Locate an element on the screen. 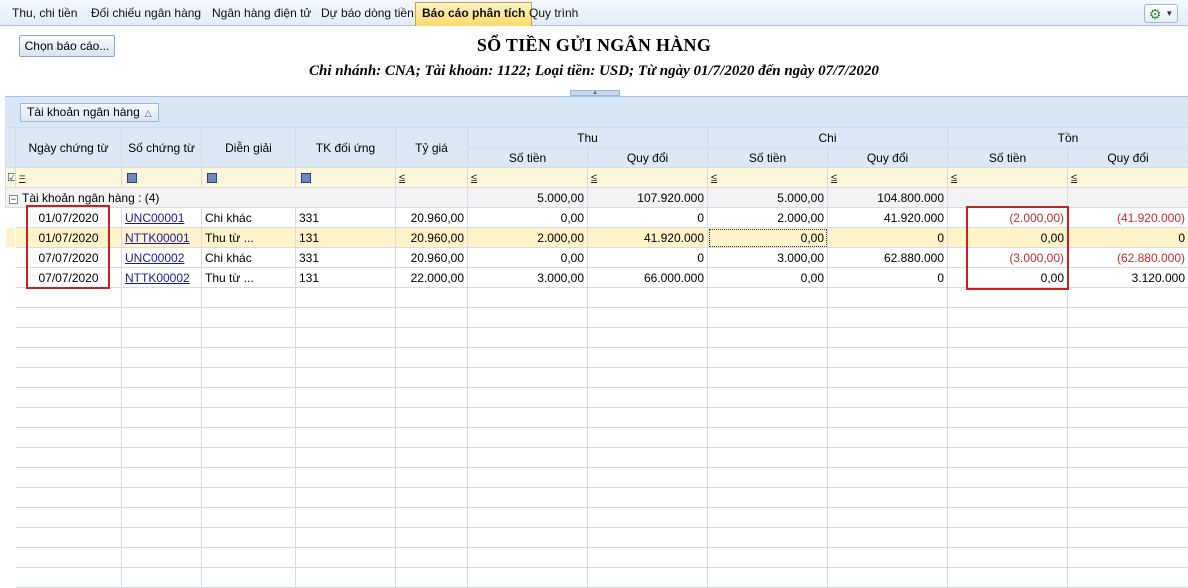  filter-editor-cell: ☑ is located at coordinates (10, 177).